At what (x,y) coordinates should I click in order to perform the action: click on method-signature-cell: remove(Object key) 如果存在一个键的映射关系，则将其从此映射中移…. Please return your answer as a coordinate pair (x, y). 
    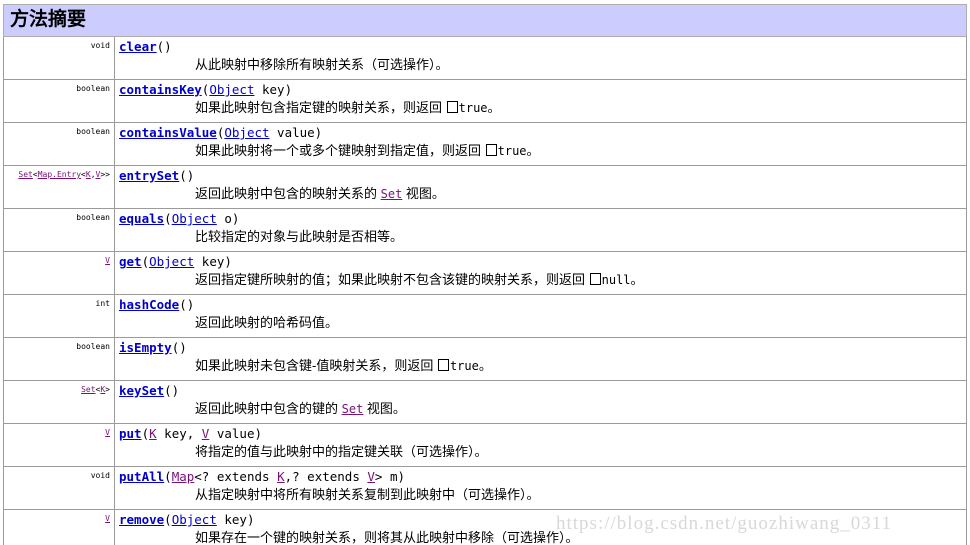
    Looking at the image, I should click on (540, 527).